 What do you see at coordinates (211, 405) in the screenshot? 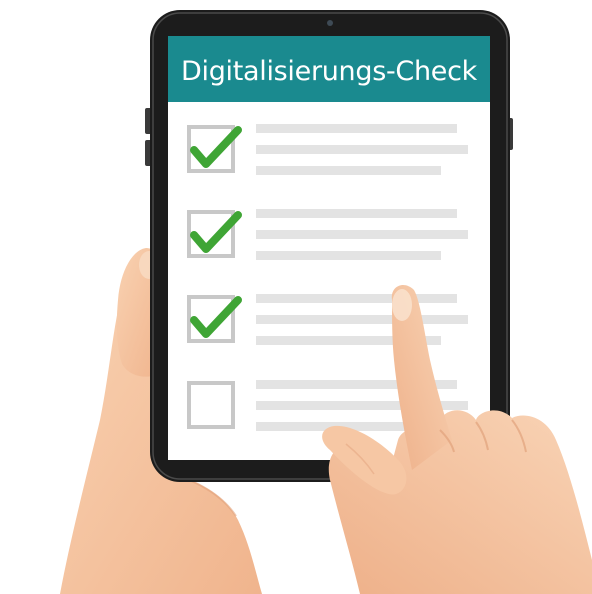
I see `checkbox` at bounding box center [211, 405].